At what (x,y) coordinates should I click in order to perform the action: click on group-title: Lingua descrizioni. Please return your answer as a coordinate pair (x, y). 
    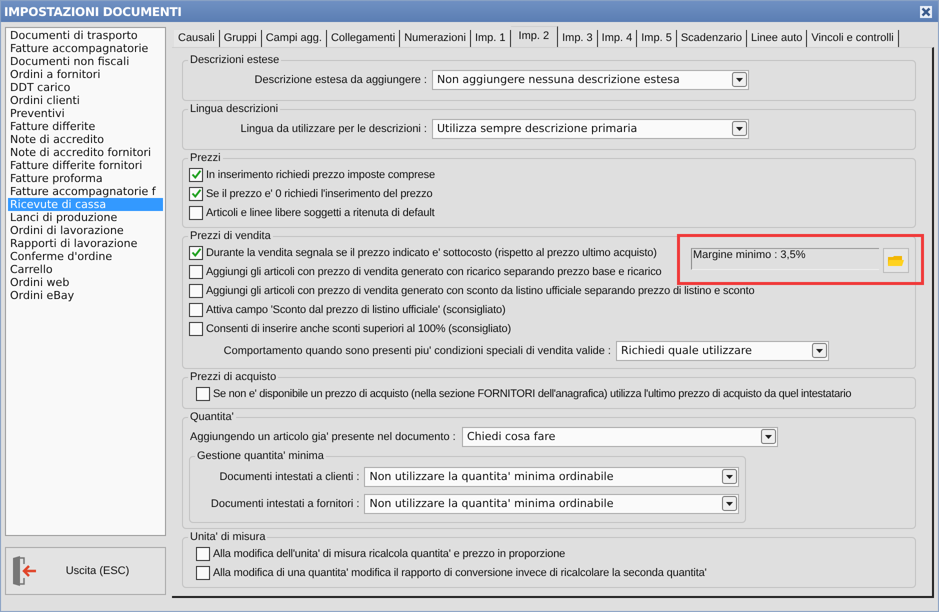
    Looking at the image, I should click on (234, 109).